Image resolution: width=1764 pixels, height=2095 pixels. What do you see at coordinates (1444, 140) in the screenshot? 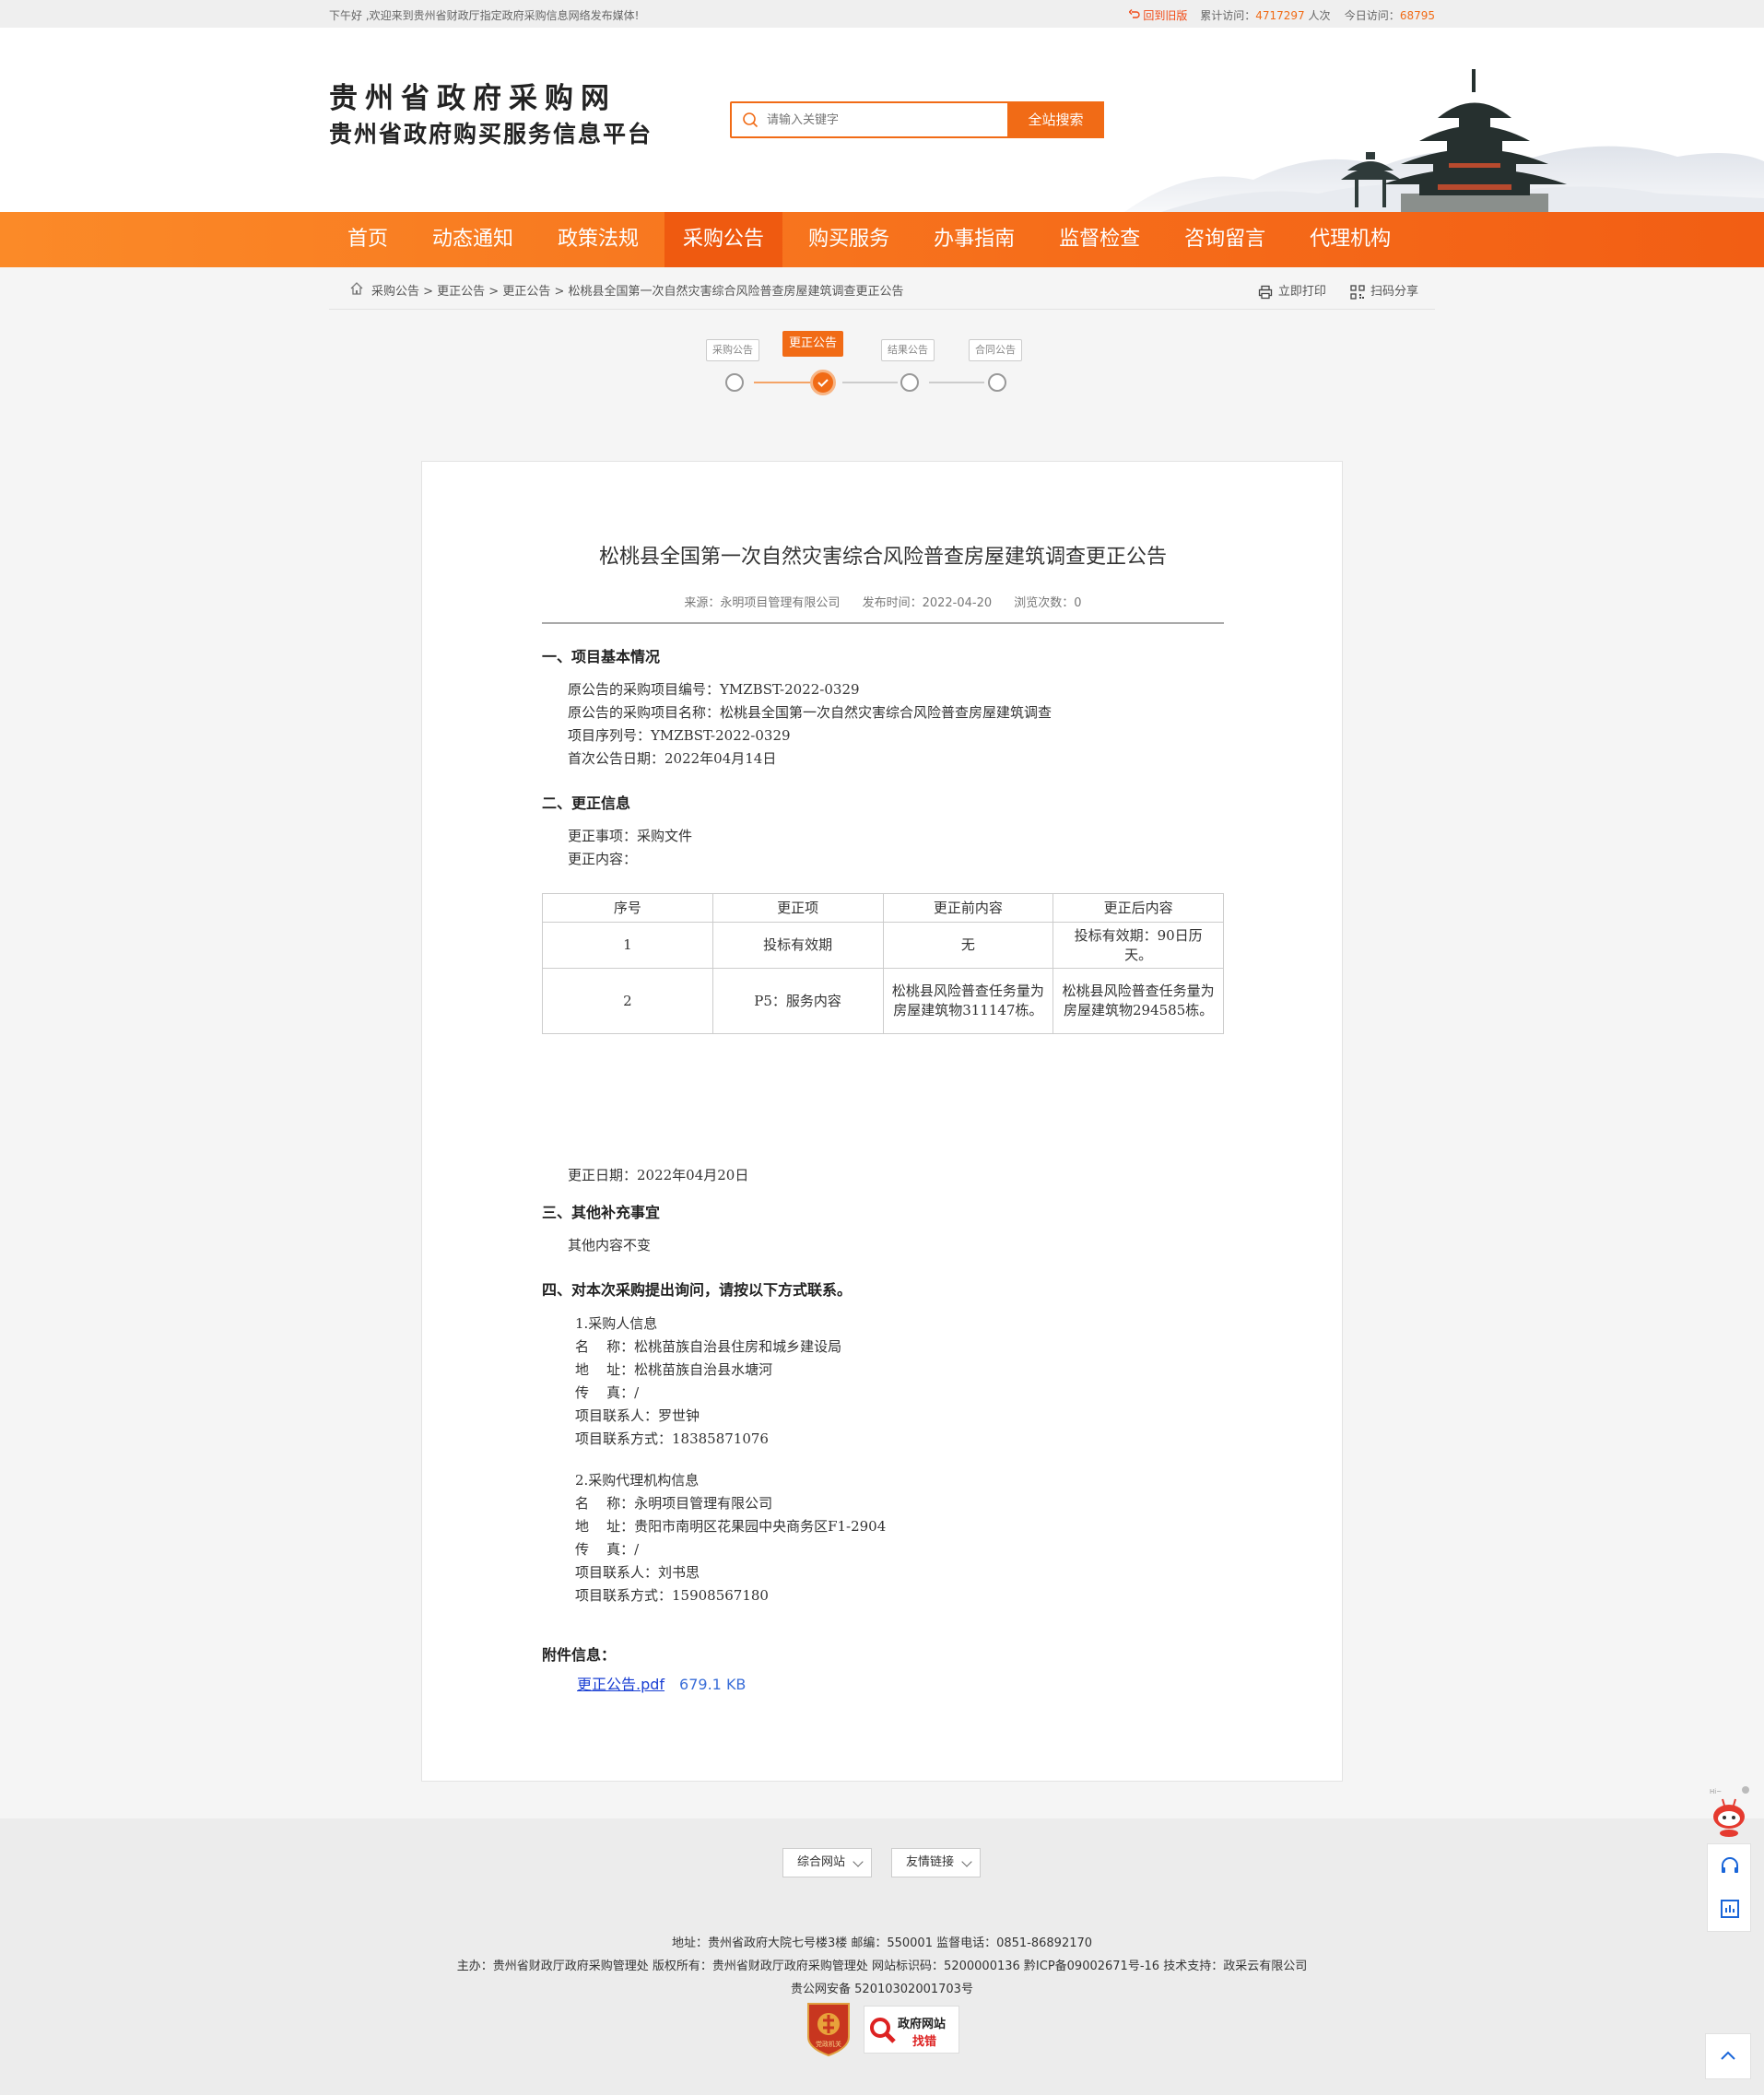
I see `pavilion-scenery-image` at bounding box center [1444, 140].